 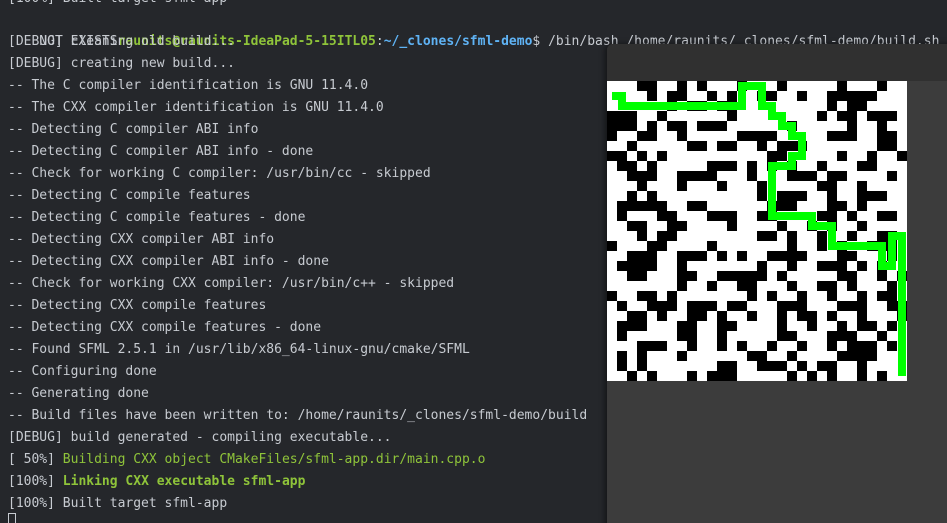 I want to click on terminal-line: -- Detecting CXX compile features - done, so click(x=164, y=328).